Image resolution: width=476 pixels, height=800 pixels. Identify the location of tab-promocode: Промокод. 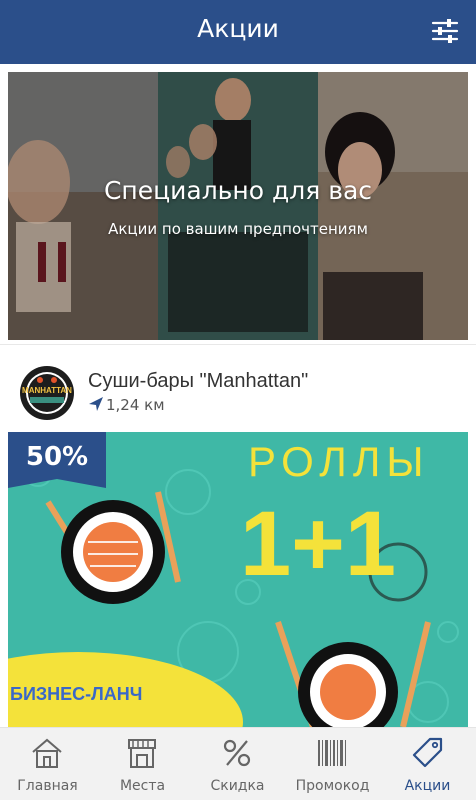
(332, 764).